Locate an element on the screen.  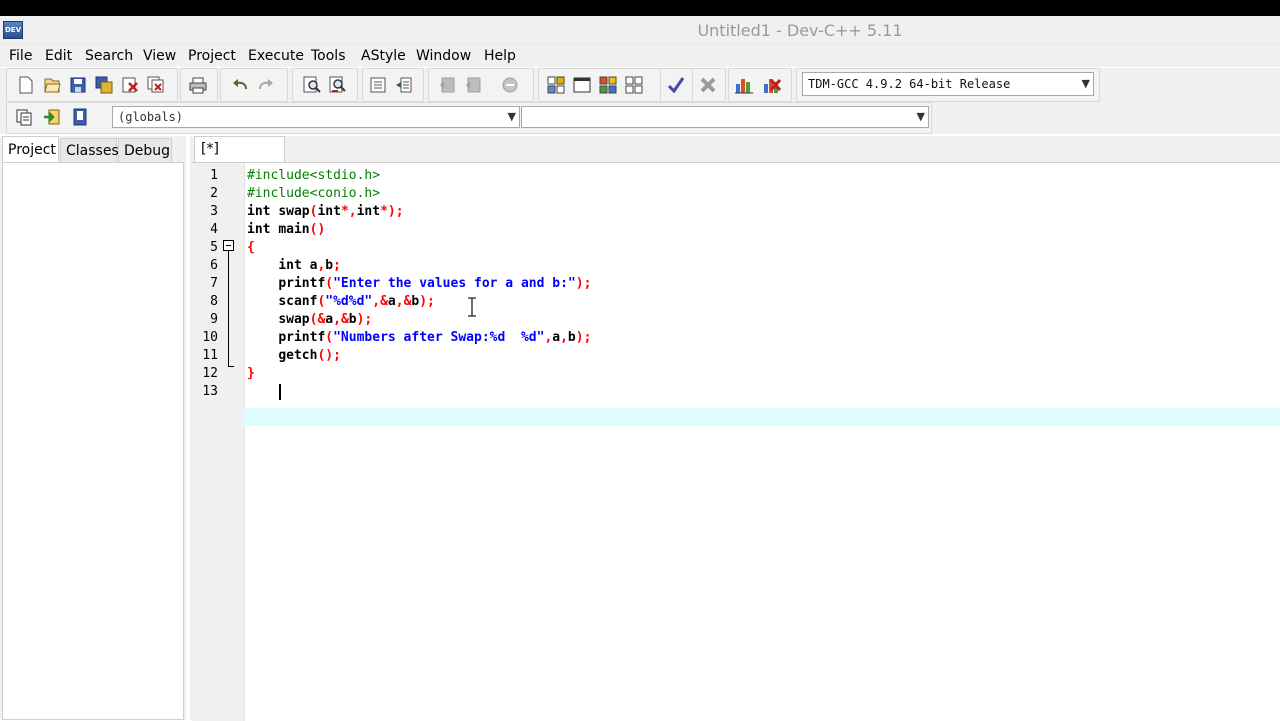
code-line: getch(); is located at coordinates (309, 355).